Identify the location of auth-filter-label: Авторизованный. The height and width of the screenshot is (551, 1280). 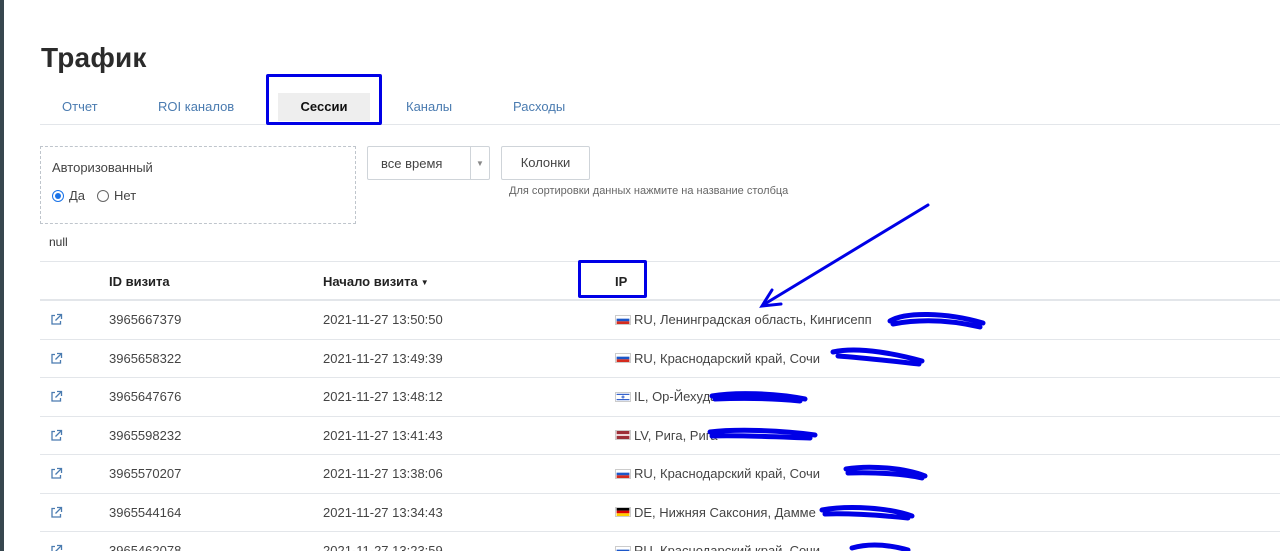
(102, 167).